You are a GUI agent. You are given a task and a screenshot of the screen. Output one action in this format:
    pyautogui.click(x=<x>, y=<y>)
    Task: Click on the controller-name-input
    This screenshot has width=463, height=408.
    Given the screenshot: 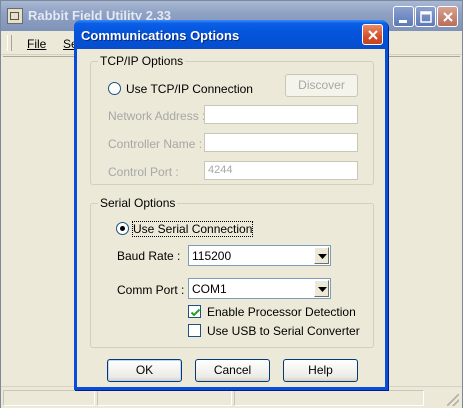 What is the action you would take?
    pyautogui.click(x=281, y=142)
    